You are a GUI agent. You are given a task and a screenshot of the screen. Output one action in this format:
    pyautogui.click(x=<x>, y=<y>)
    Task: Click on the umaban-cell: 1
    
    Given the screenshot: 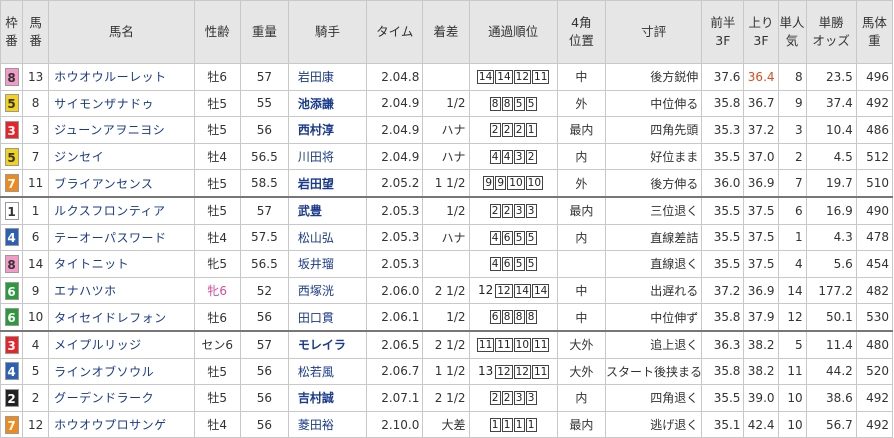 What is the action you would take?
    pyautogui.click(x=36, y=210)
    